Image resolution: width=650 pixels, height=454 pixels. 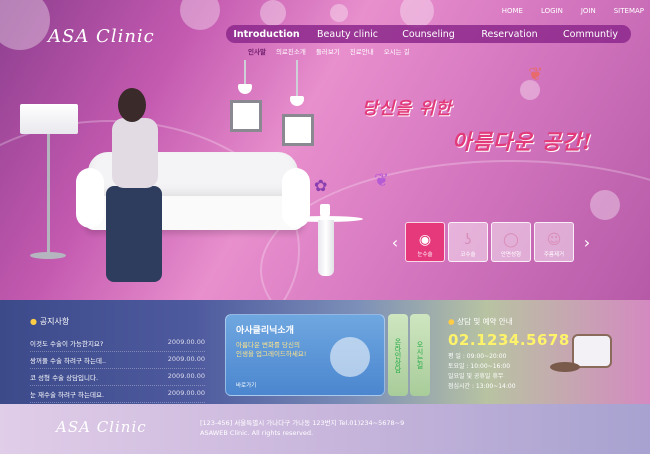 What do you see at coordinates (266, 34) in the screenshot?
I see `nav-introduction: Introduction` at bounding box center [266, 34].